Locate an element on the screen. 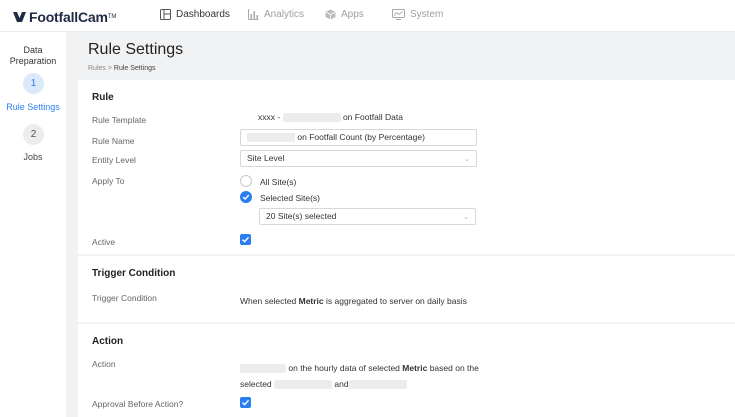 Image resolution: width=735 pixels, height=417 pixels. approval-label: Approval Before Action? is located at coordinates (138, 404).